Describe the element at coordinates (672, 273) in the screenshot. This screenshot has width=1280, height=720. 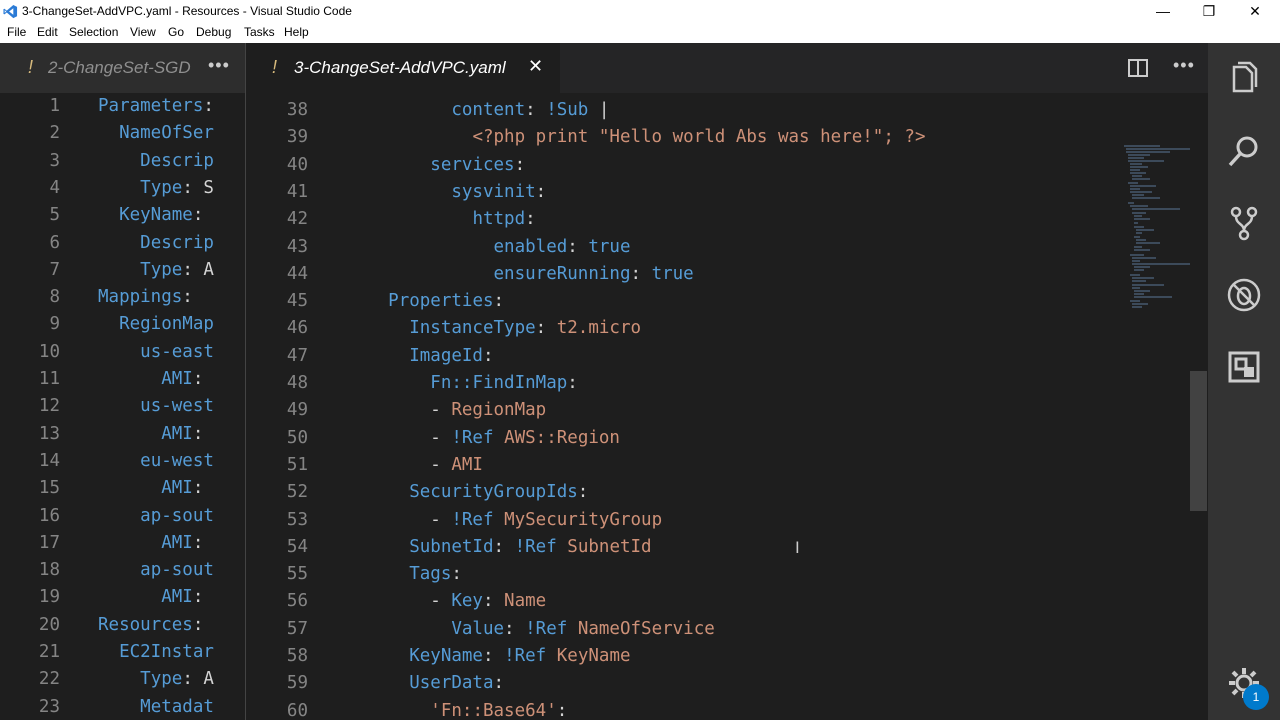
I see `yaml-keyword: true` at that location.